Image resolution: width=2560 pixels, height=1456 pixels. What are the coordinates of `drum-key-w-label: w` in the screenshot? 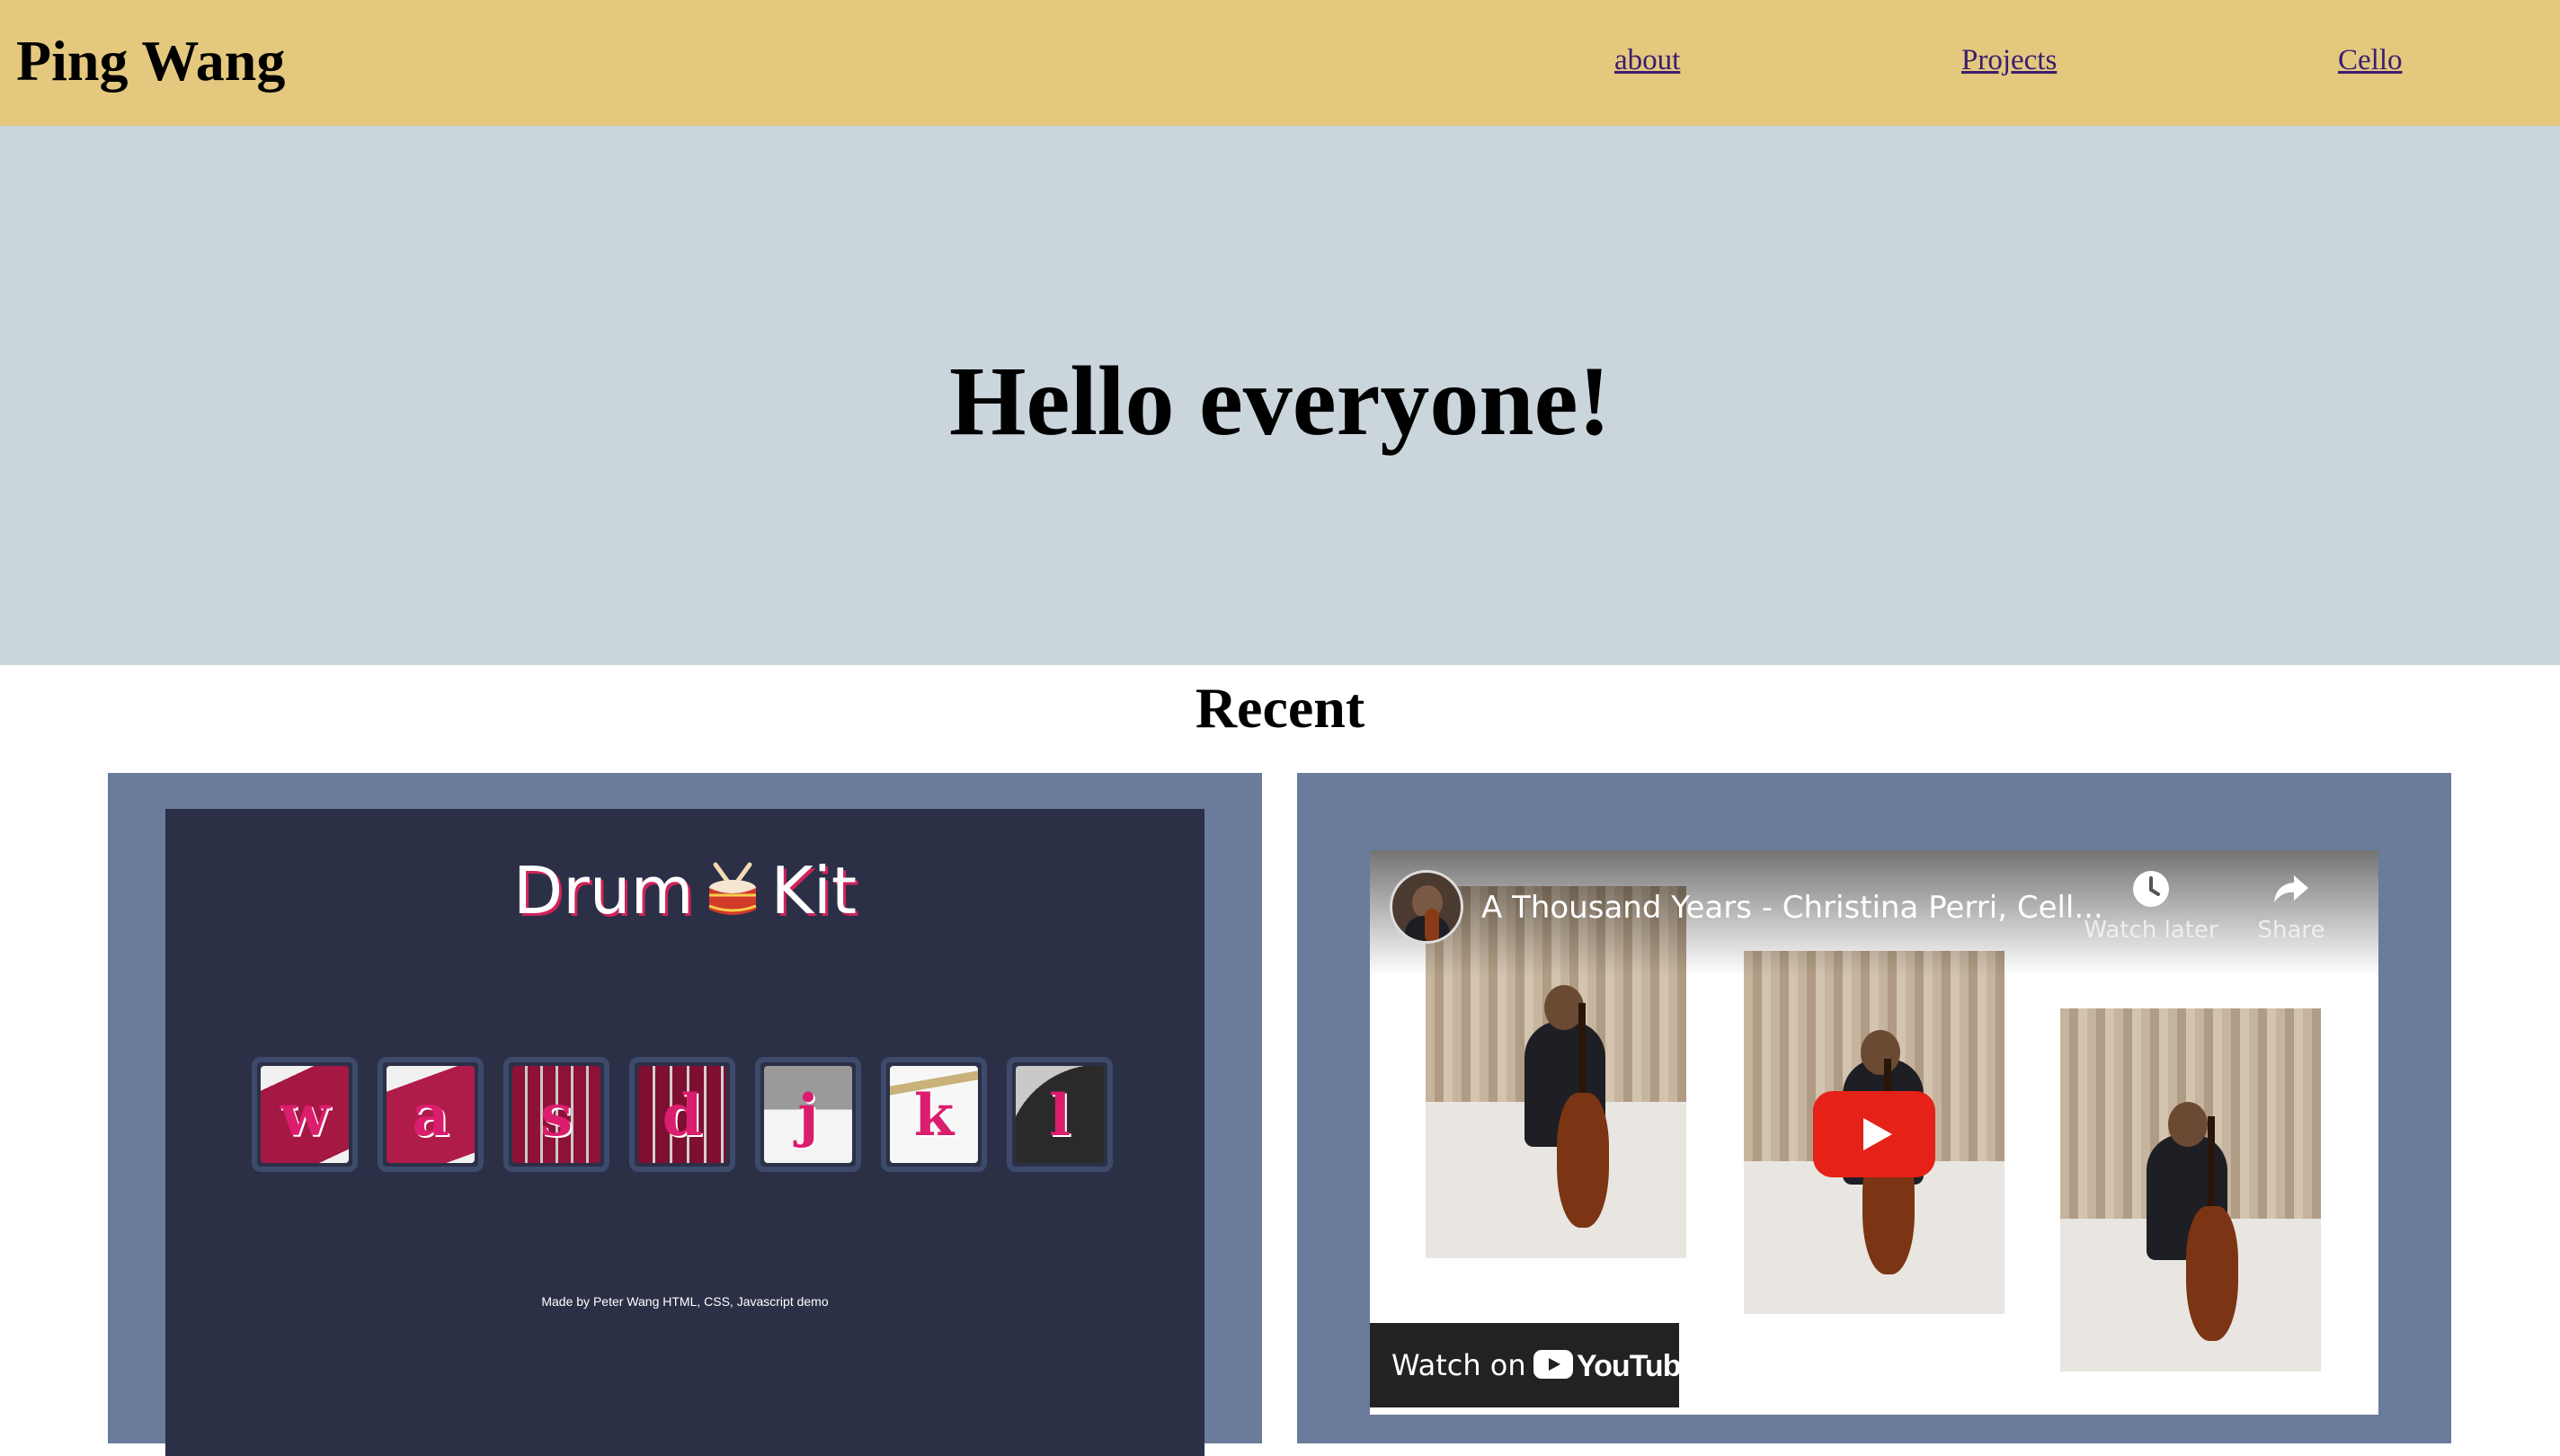 It's located at (305, 1116).